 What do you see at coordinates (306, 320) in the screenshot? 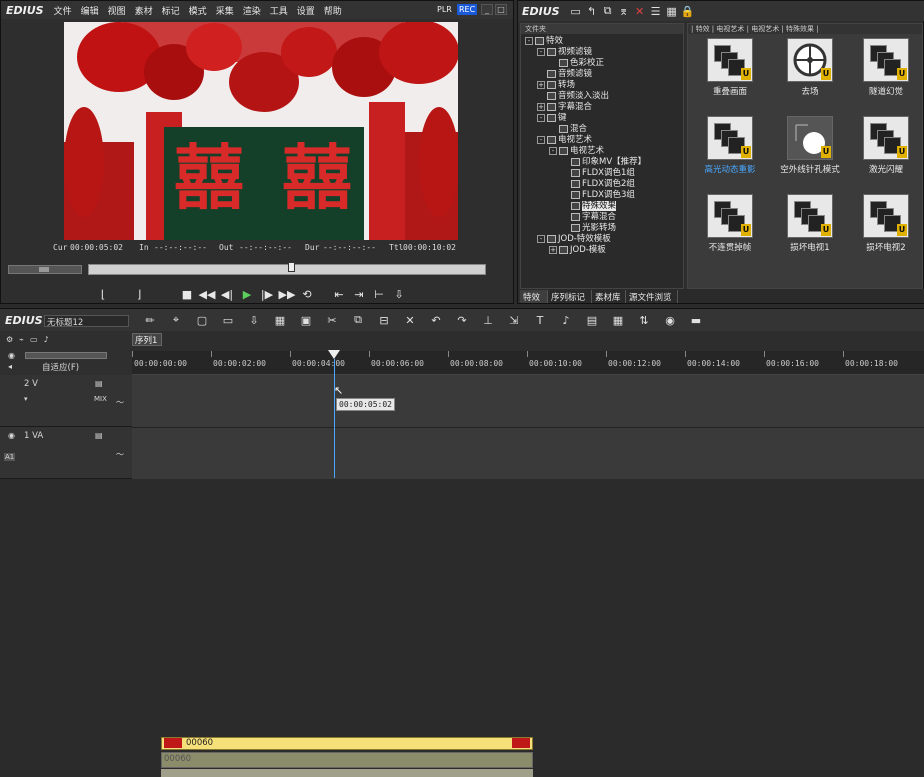
I see `grid-icon: ▣` at bounding box center [306, 320].